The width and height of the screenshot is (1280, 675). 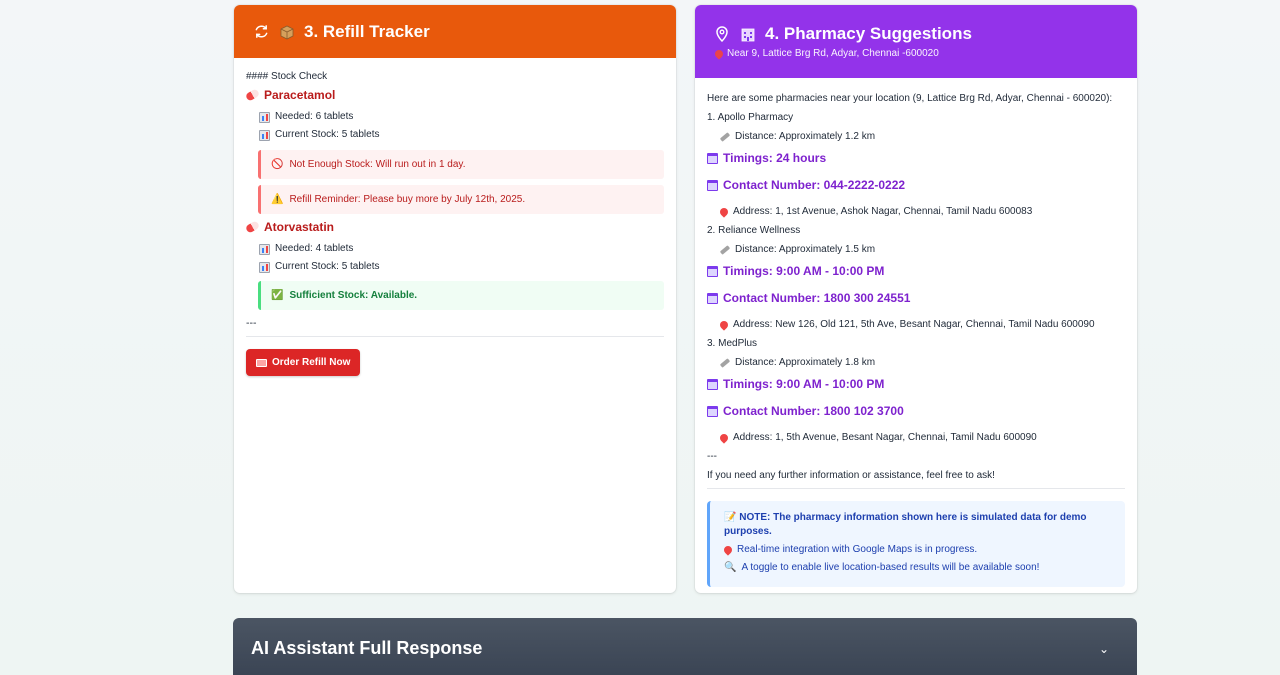 What do you see at coordinates (261, 362) in the screenshot?
I see `credit-card-icon` at bounding box center [261, 362].